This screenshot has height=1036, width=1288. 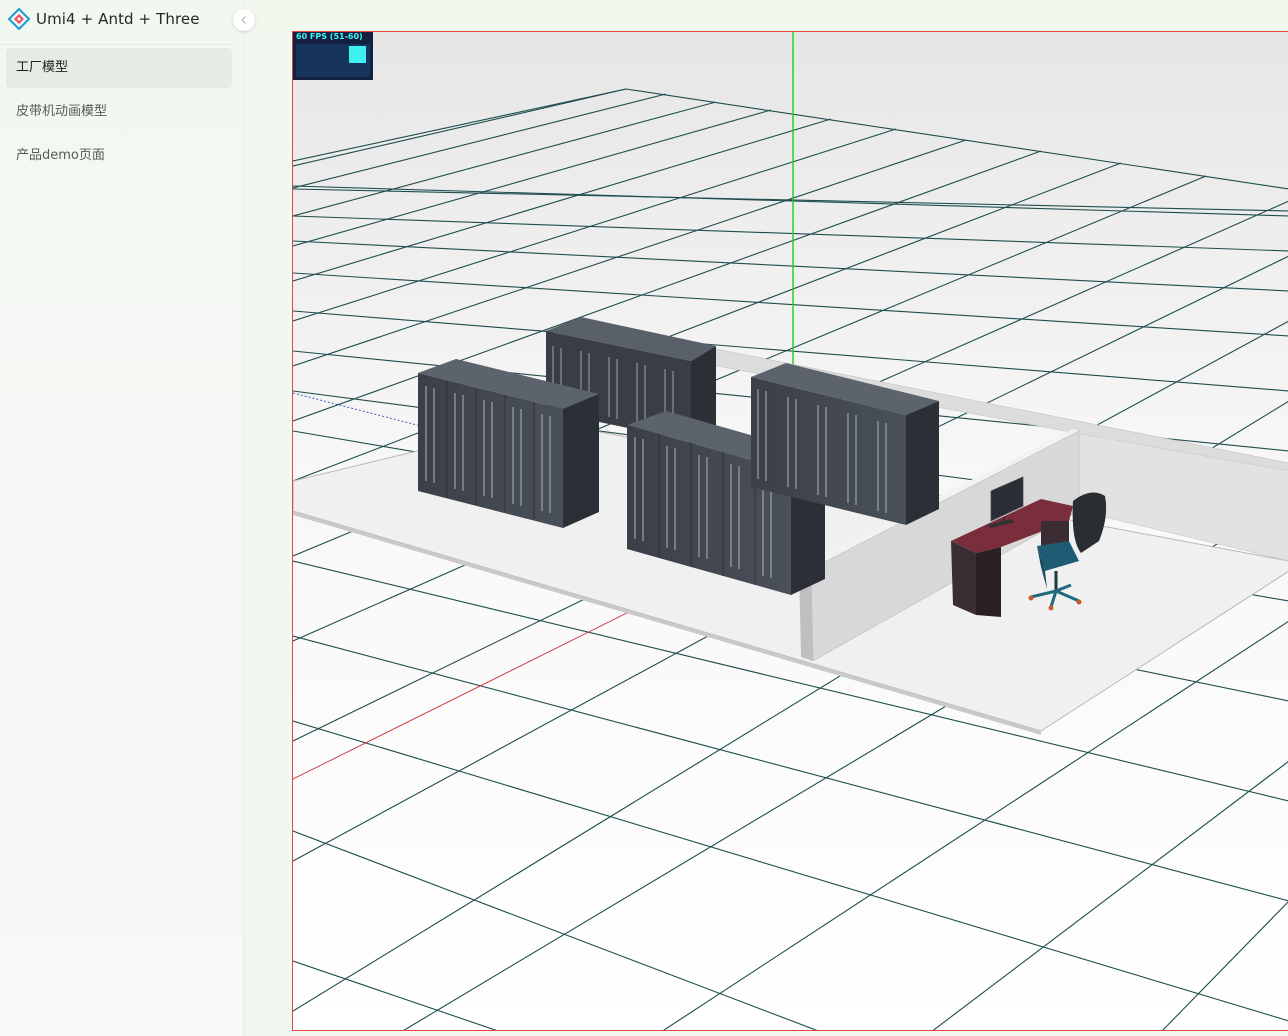 I want to click on sidebar-collapse-button, so click(x=244, y=20).